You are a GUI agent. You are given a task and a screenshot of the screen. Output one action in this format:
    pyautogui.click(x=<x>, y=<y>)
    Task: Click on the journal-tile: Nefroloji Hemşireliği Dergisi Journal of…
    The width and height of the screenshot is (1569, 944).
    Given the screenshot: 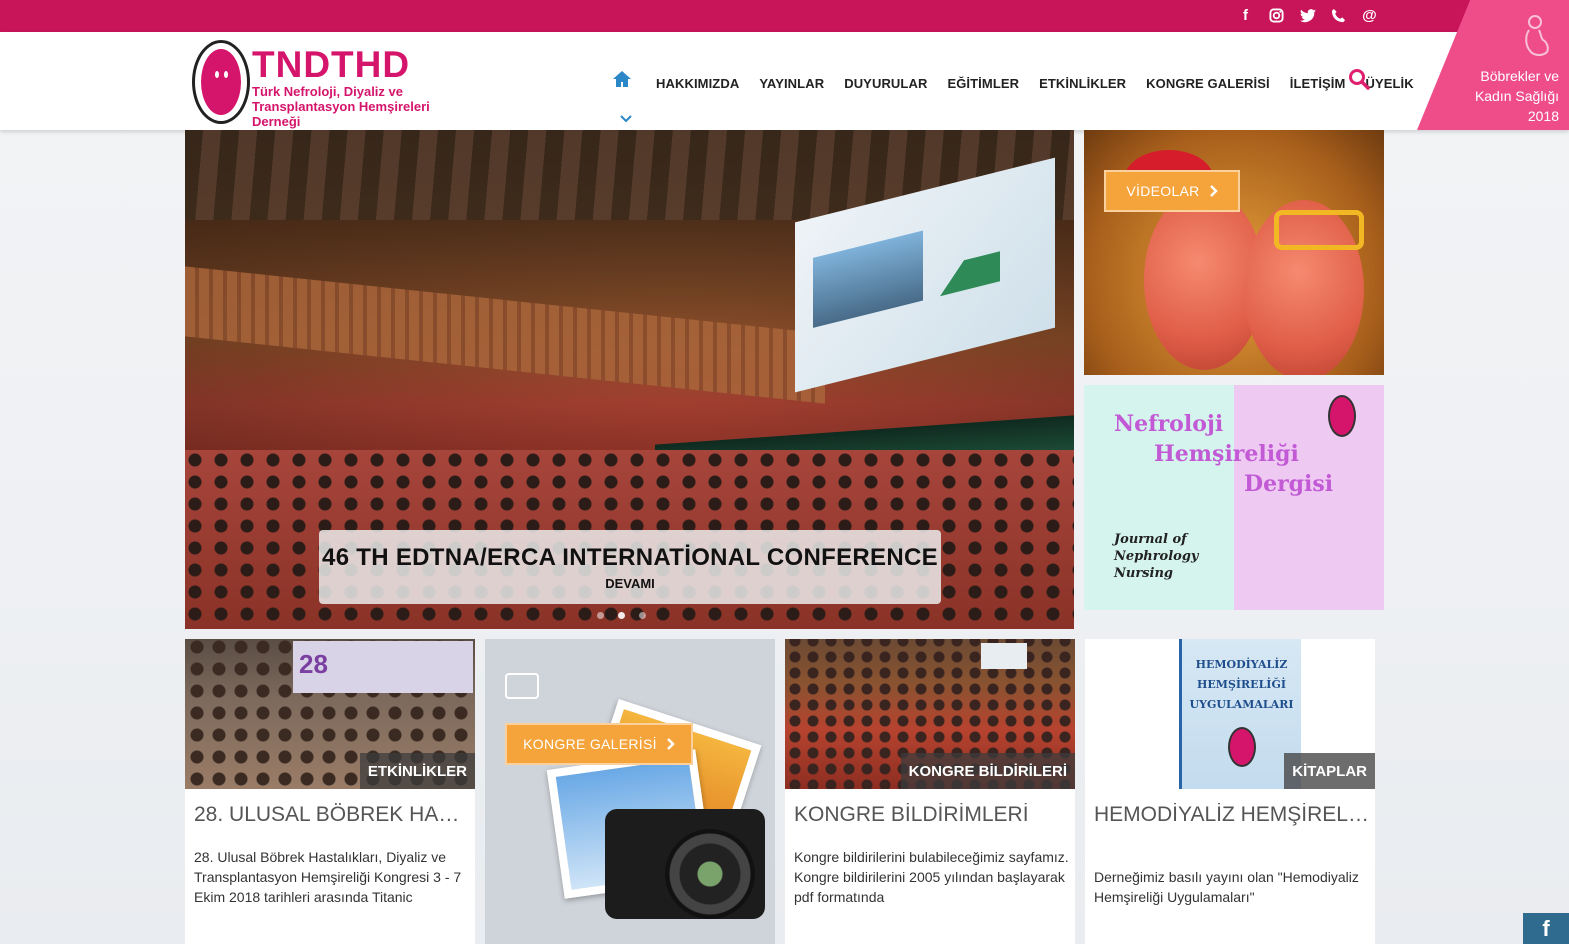 What is the action you would take?
    pyautogui.click(x=1234, y=497)
    